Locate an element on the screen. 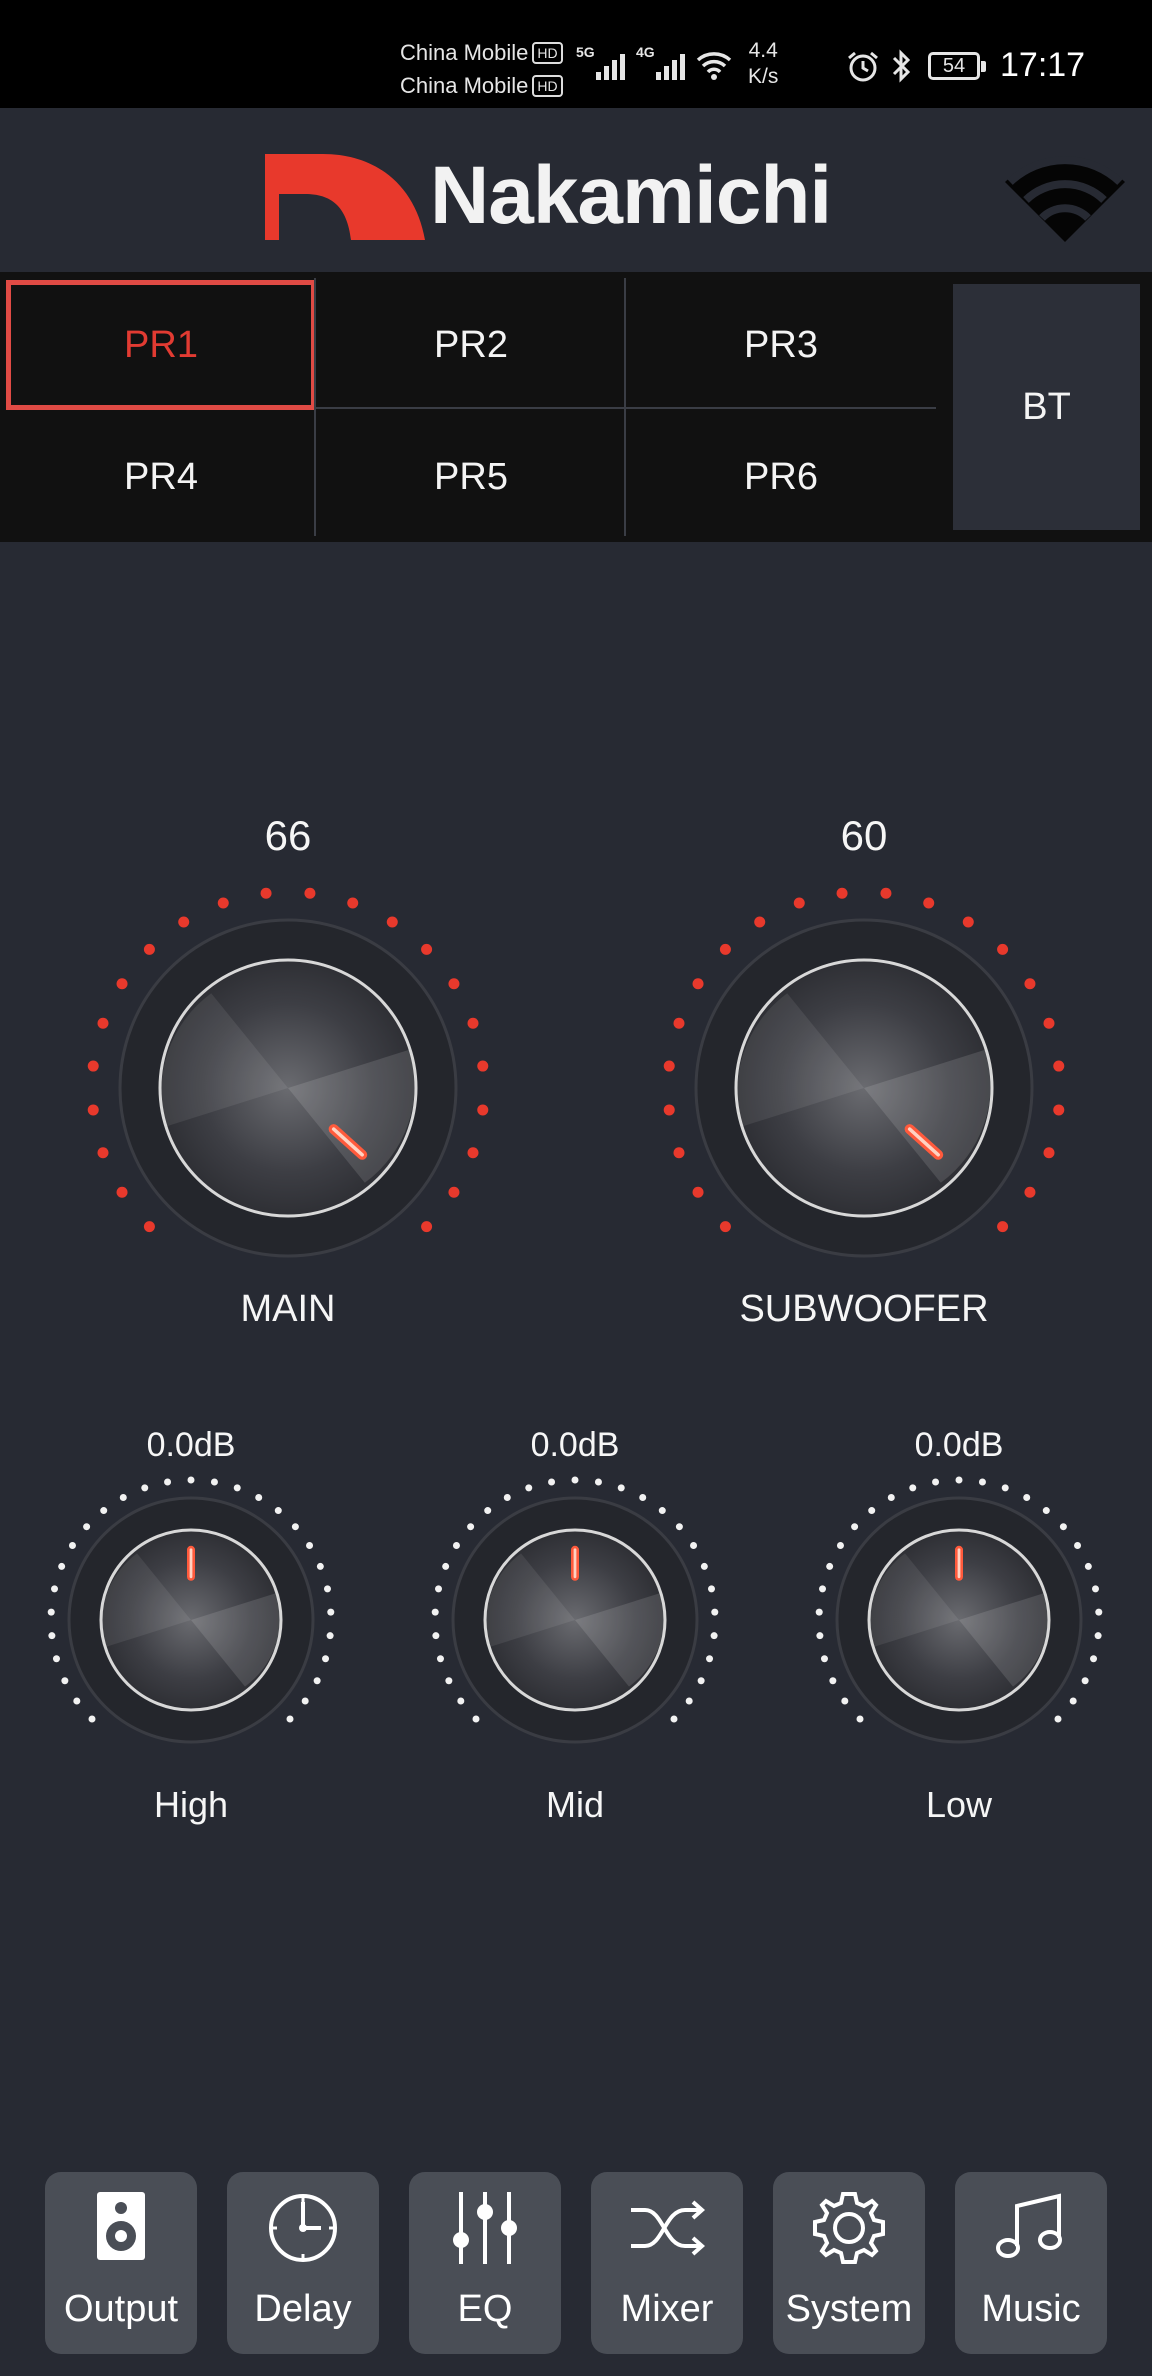  preset-pr5: PR5 is located at coordinates (471, 477).